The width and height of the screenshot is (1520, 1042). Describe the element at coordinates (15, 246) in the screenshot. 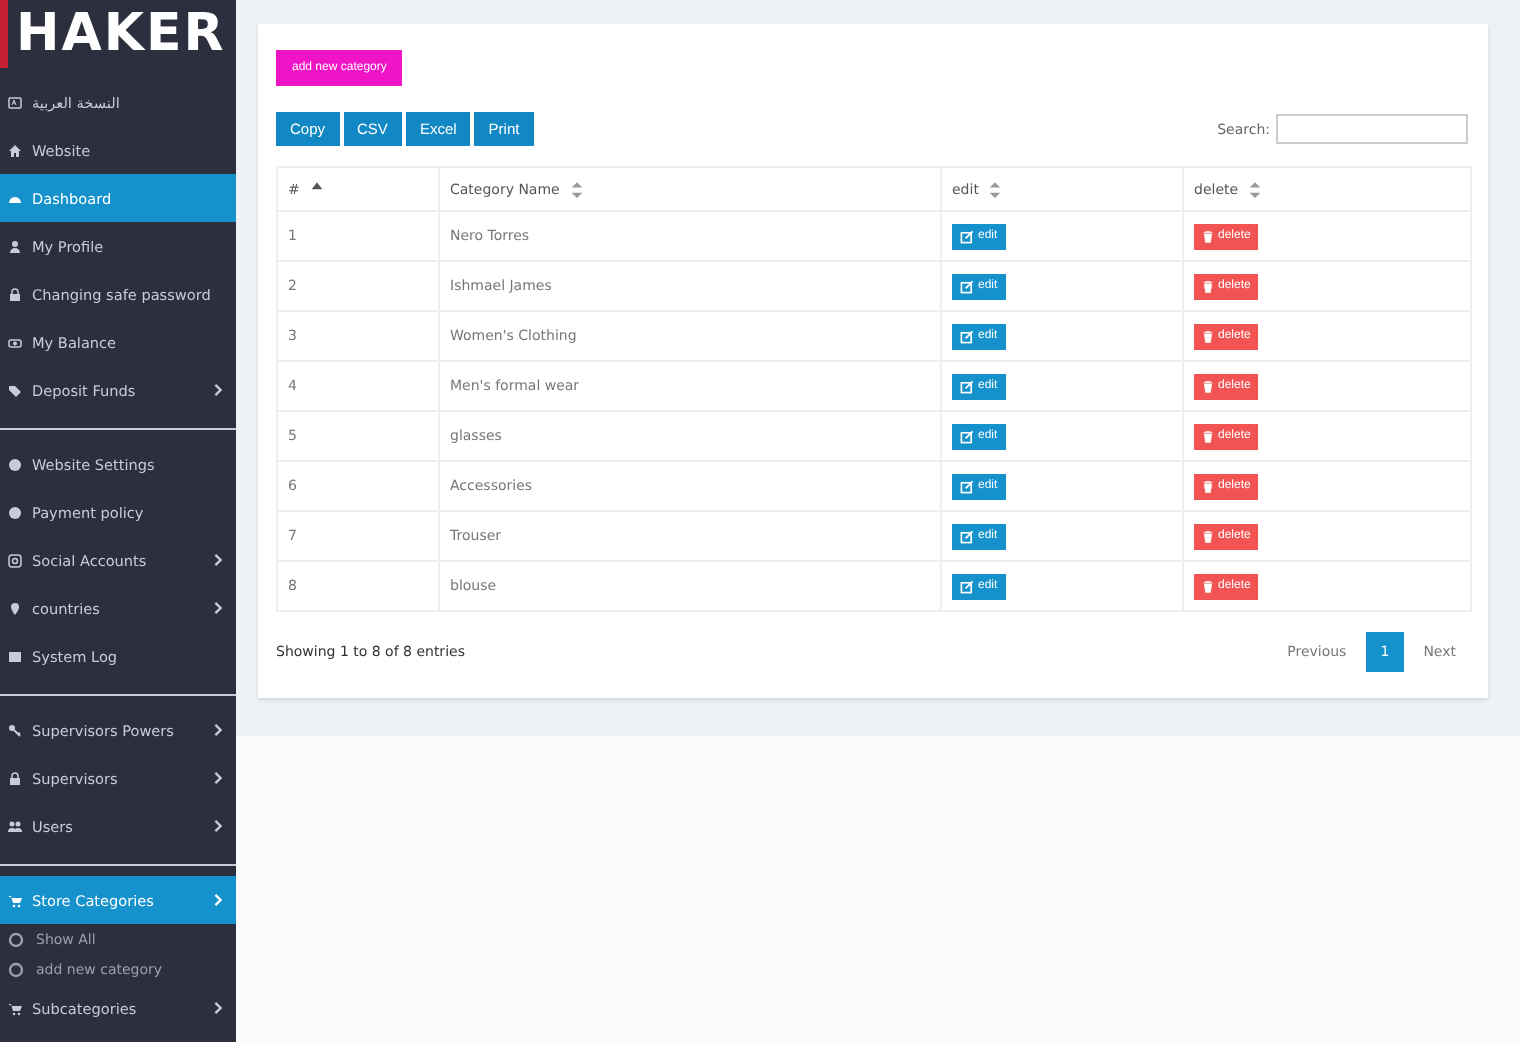

I see `user-icon` at that location.